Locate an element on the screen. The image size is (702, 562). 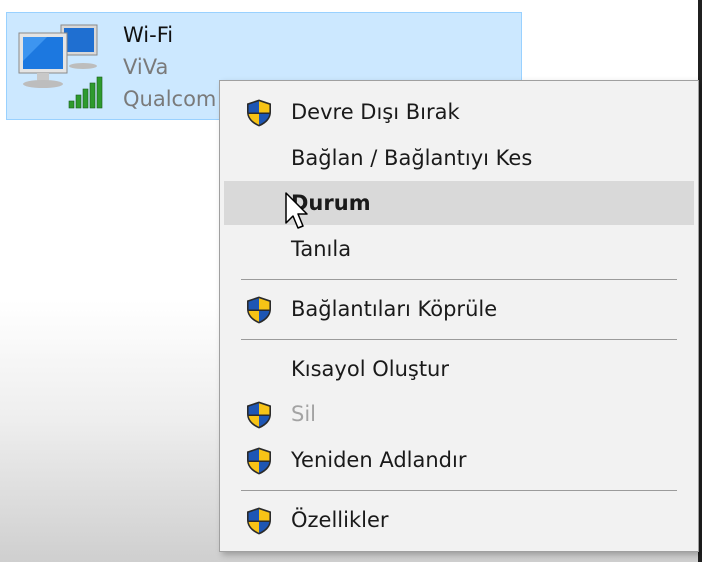
menu-item-properties: Özellikler is located at coordinates (459, 520).